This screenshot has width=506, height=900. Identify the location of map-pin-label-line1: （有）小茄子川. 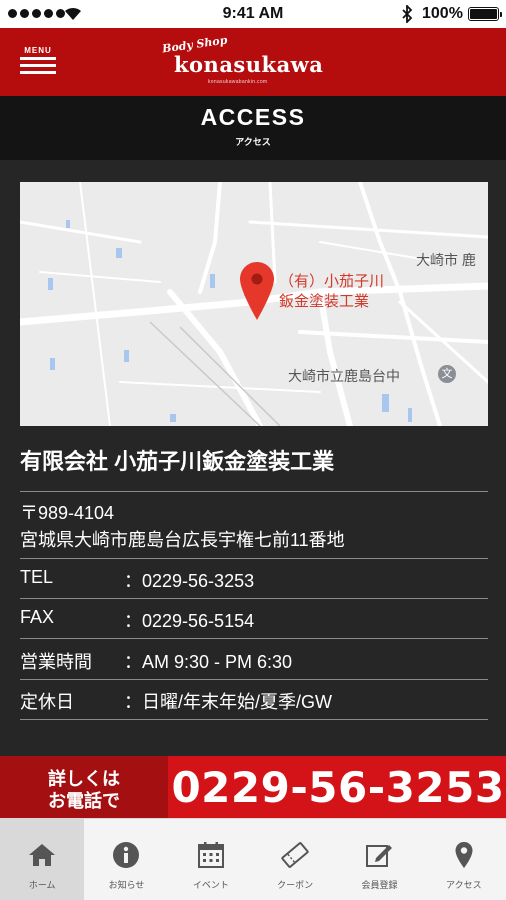
(332, 281).